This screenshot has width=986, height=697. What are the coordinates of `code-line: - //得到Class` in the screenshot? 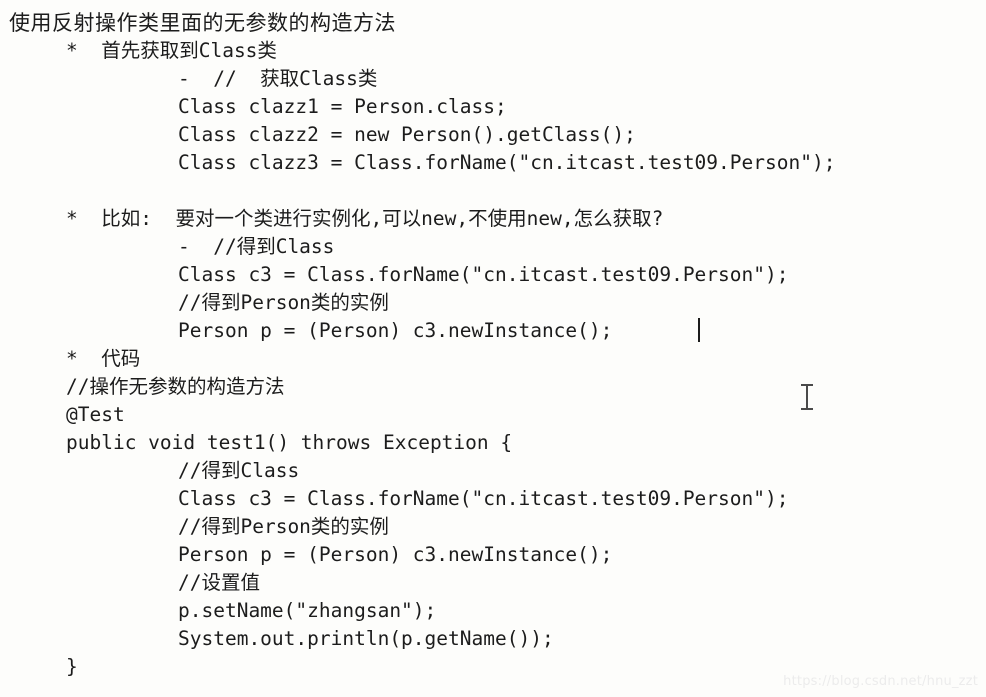 It's located at (256, 246).